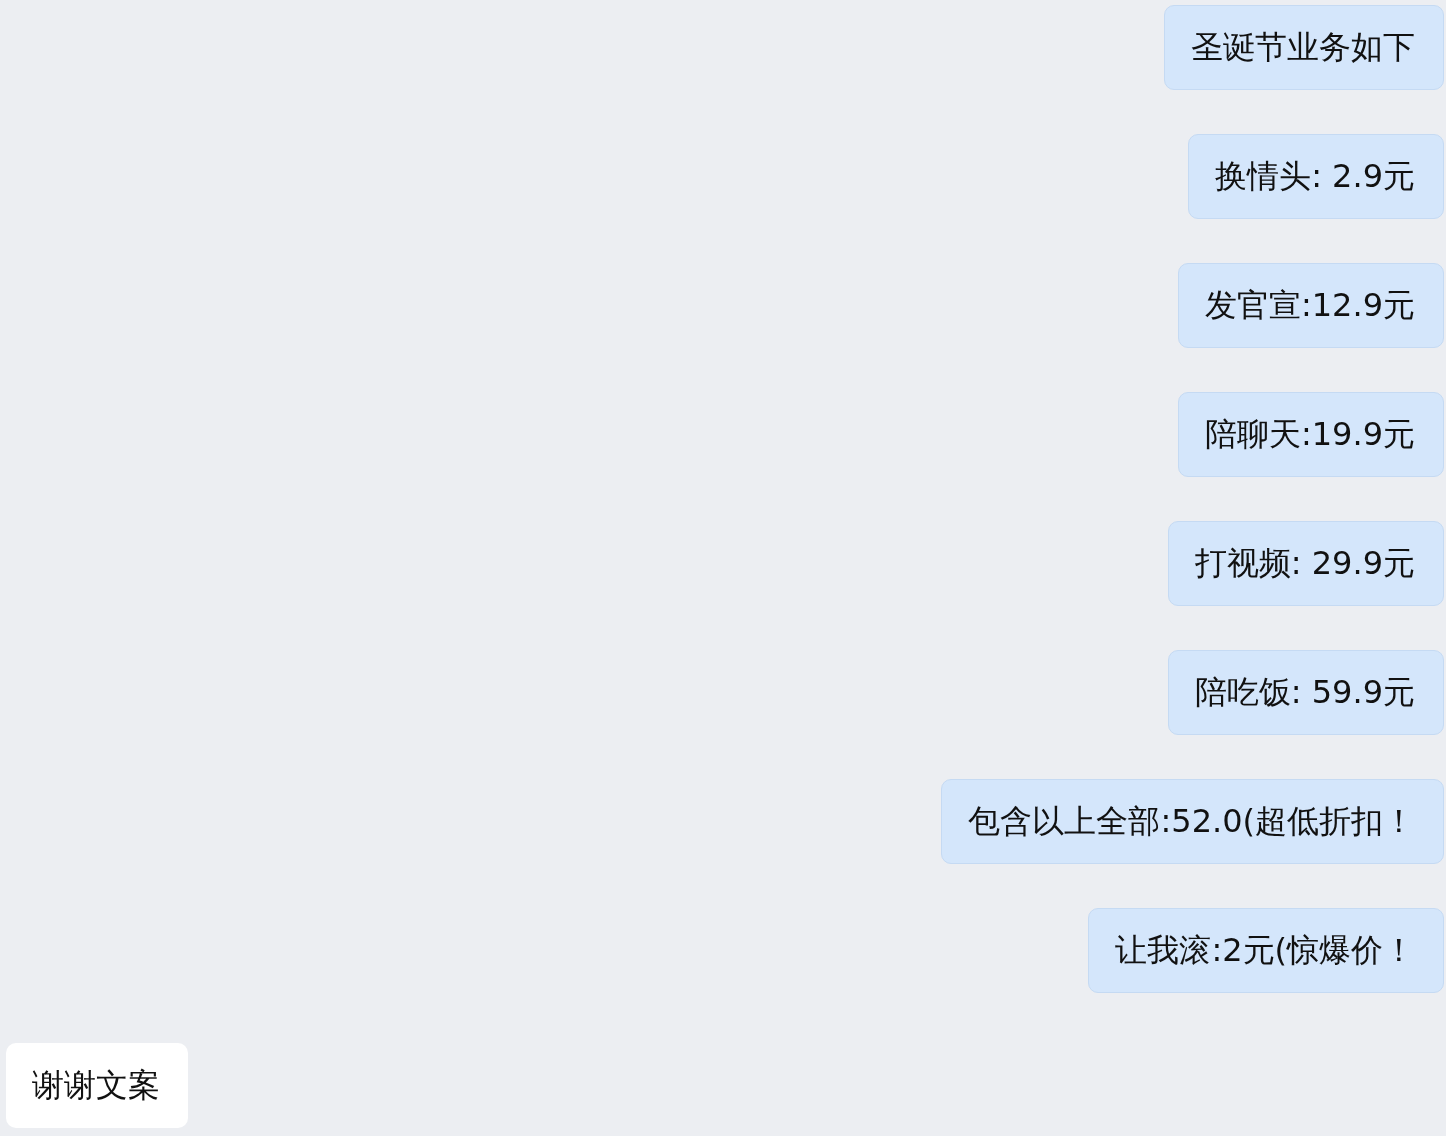 This screenshot has height=1136, width=1446. What do you see at coordinates (1266, 950) in the screenshot?
I see `sent-message-bubble: 让我滚:2元(惊爆价！` at bounding box center [1266, 950].